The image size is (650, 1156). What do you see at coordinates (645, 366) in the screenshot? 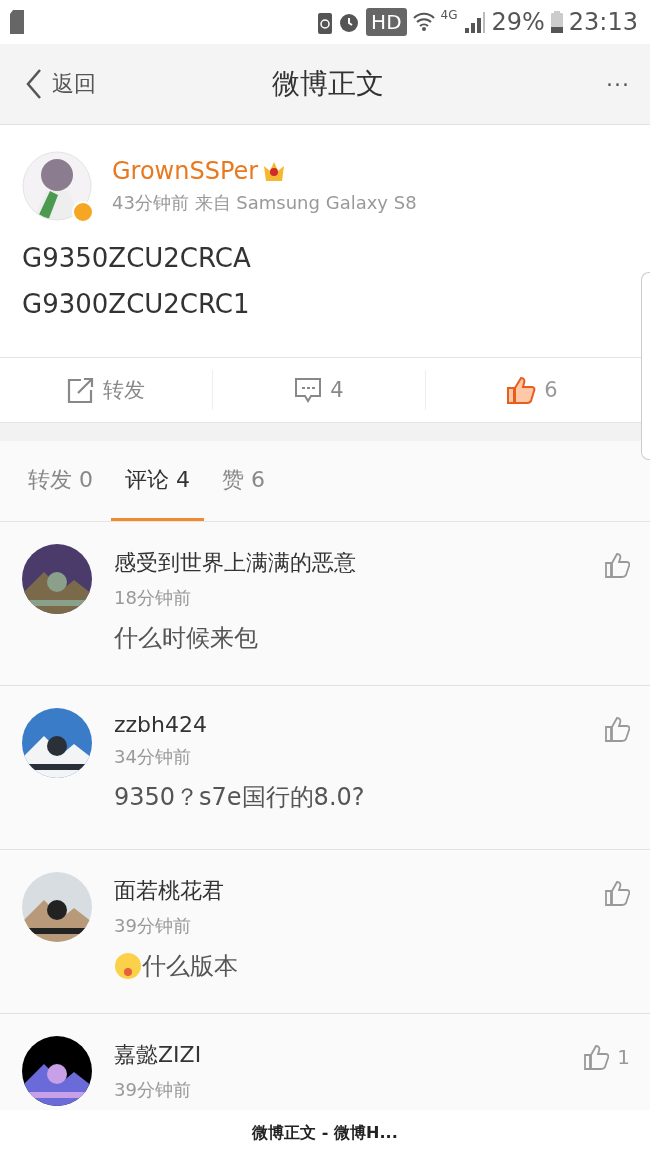
I see `scrollbar` at bounding box center [645, 366].